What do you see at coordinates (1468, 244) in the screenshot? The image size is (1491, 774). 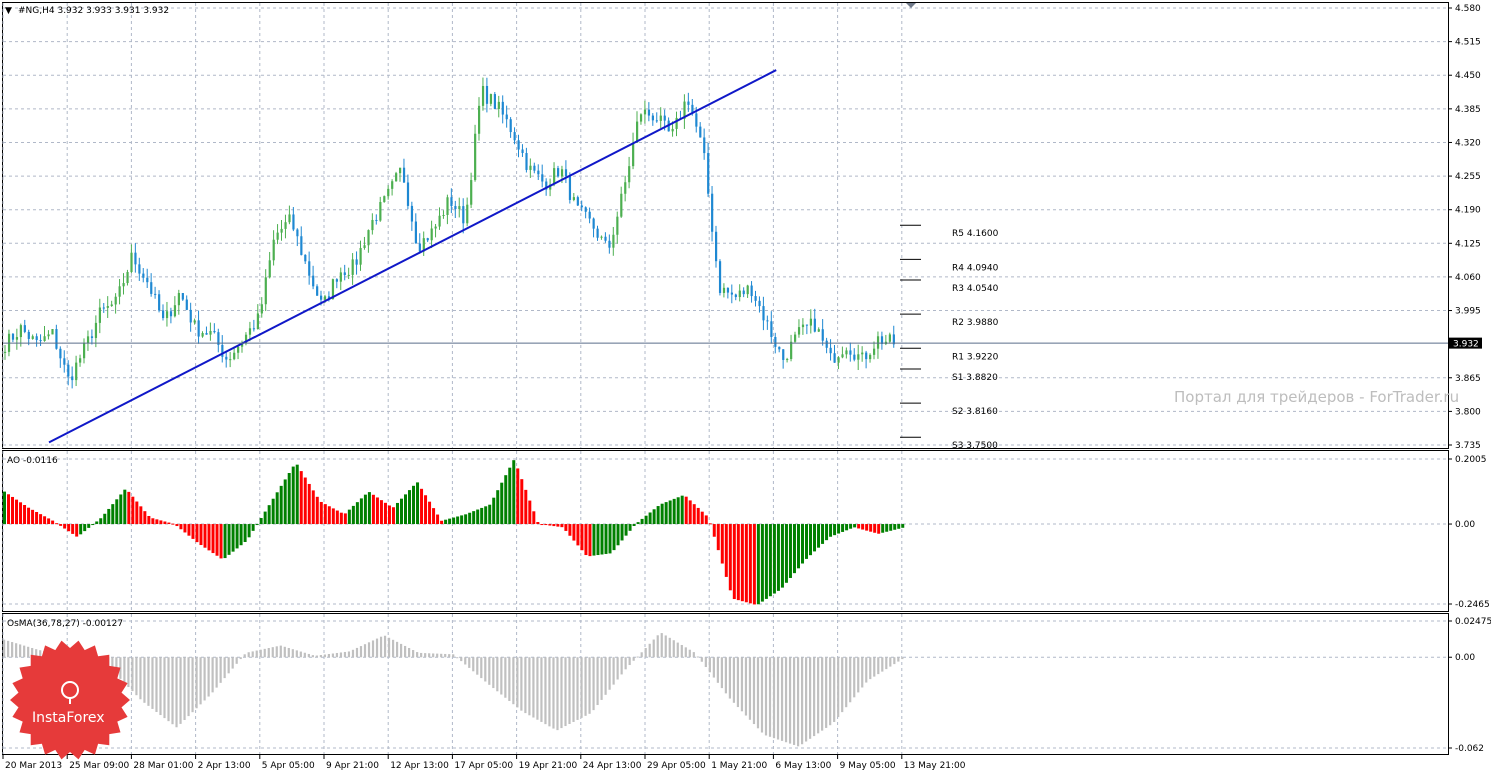 I see `y-tick-label: 4.125` at bounding box center [1468, 244].